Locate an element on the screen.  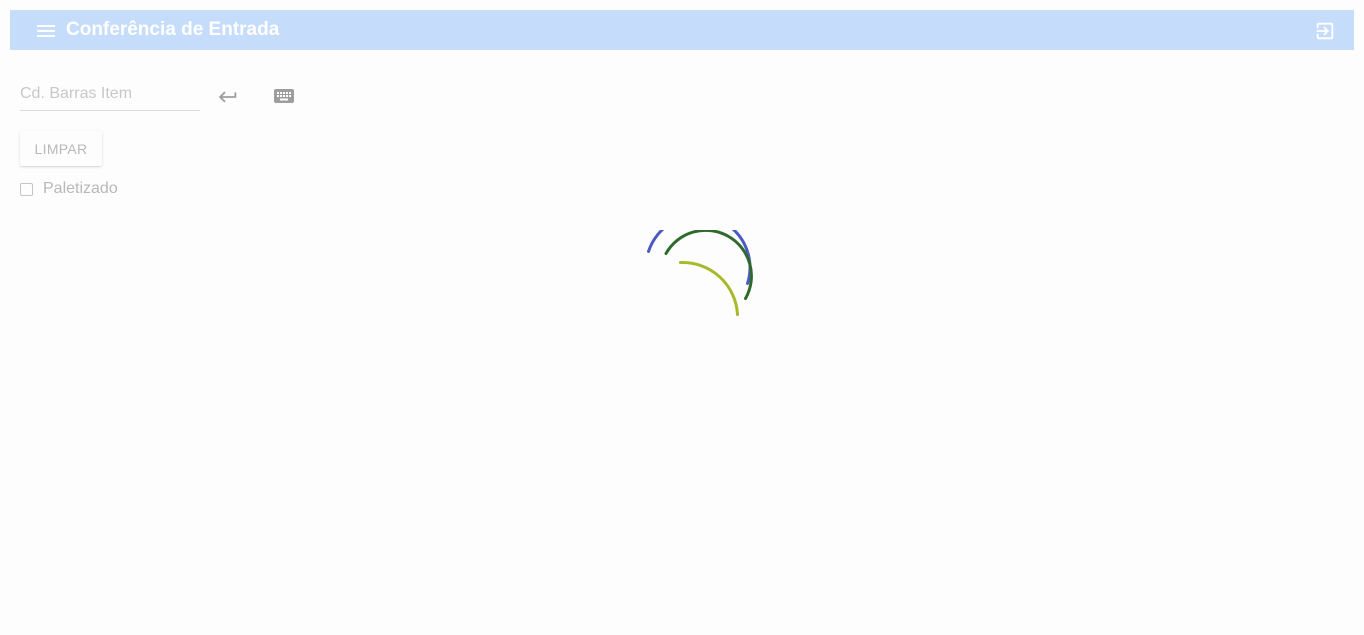
clear-button: LIMPAR is located at coordinates (61, 148).